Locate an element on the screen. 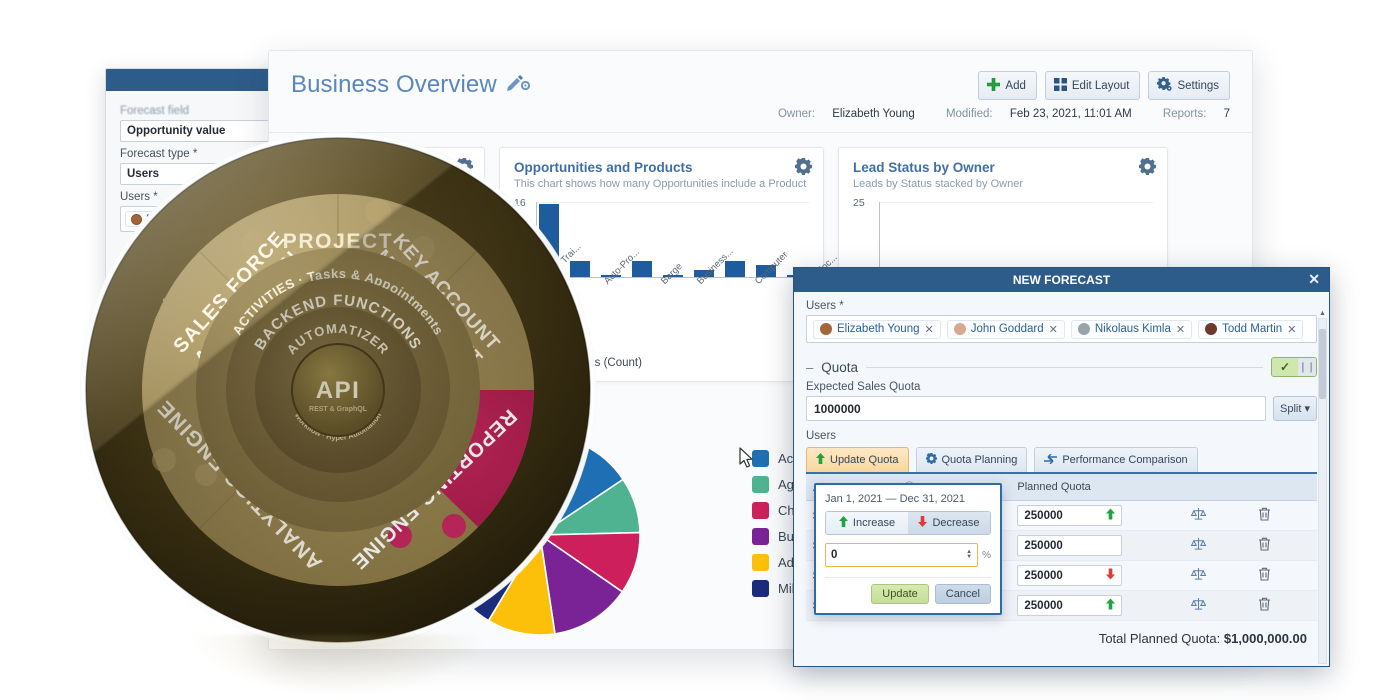 This screenshot has height=700, width=1400. expected-quota-label: Expected Sales Quota is located at coordinates (863, 387).